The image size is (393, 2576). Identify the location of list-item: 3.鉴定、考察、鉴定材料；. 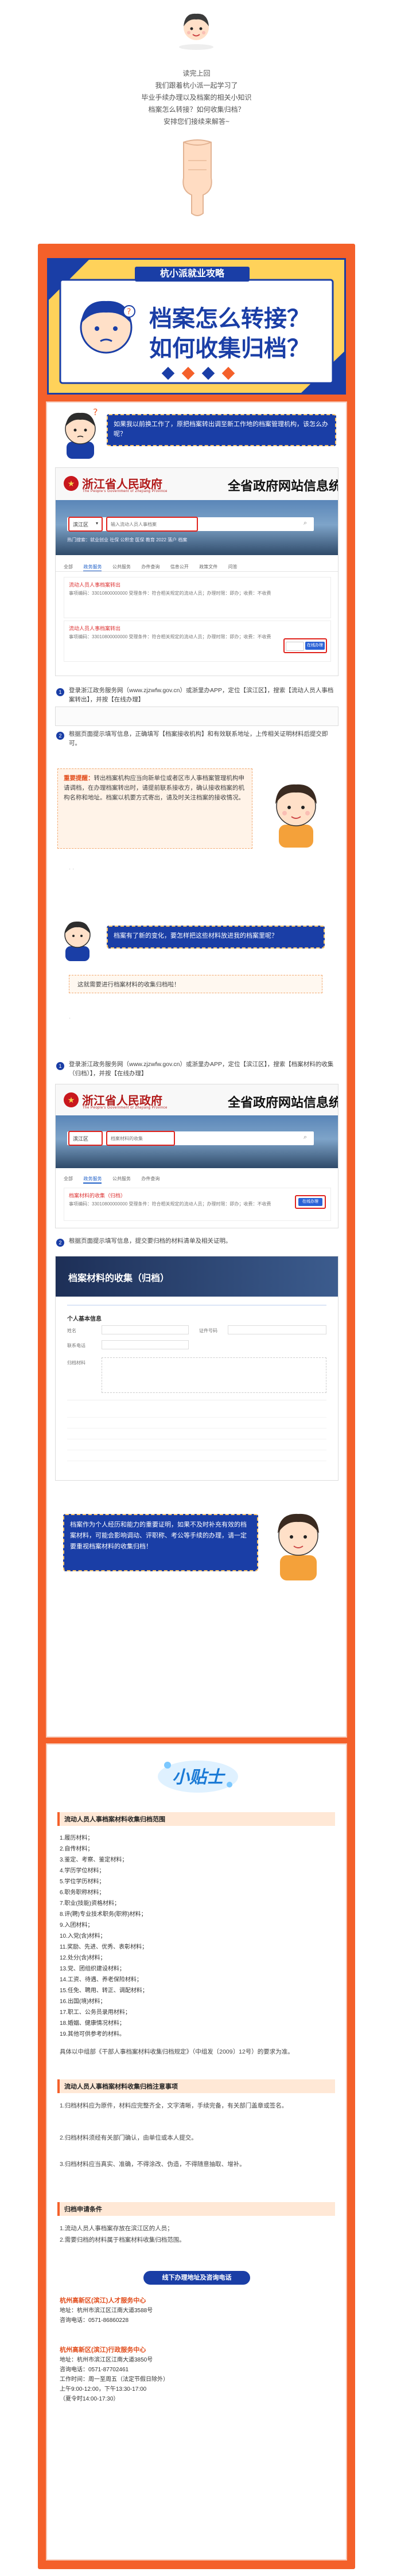
(94, 1860).